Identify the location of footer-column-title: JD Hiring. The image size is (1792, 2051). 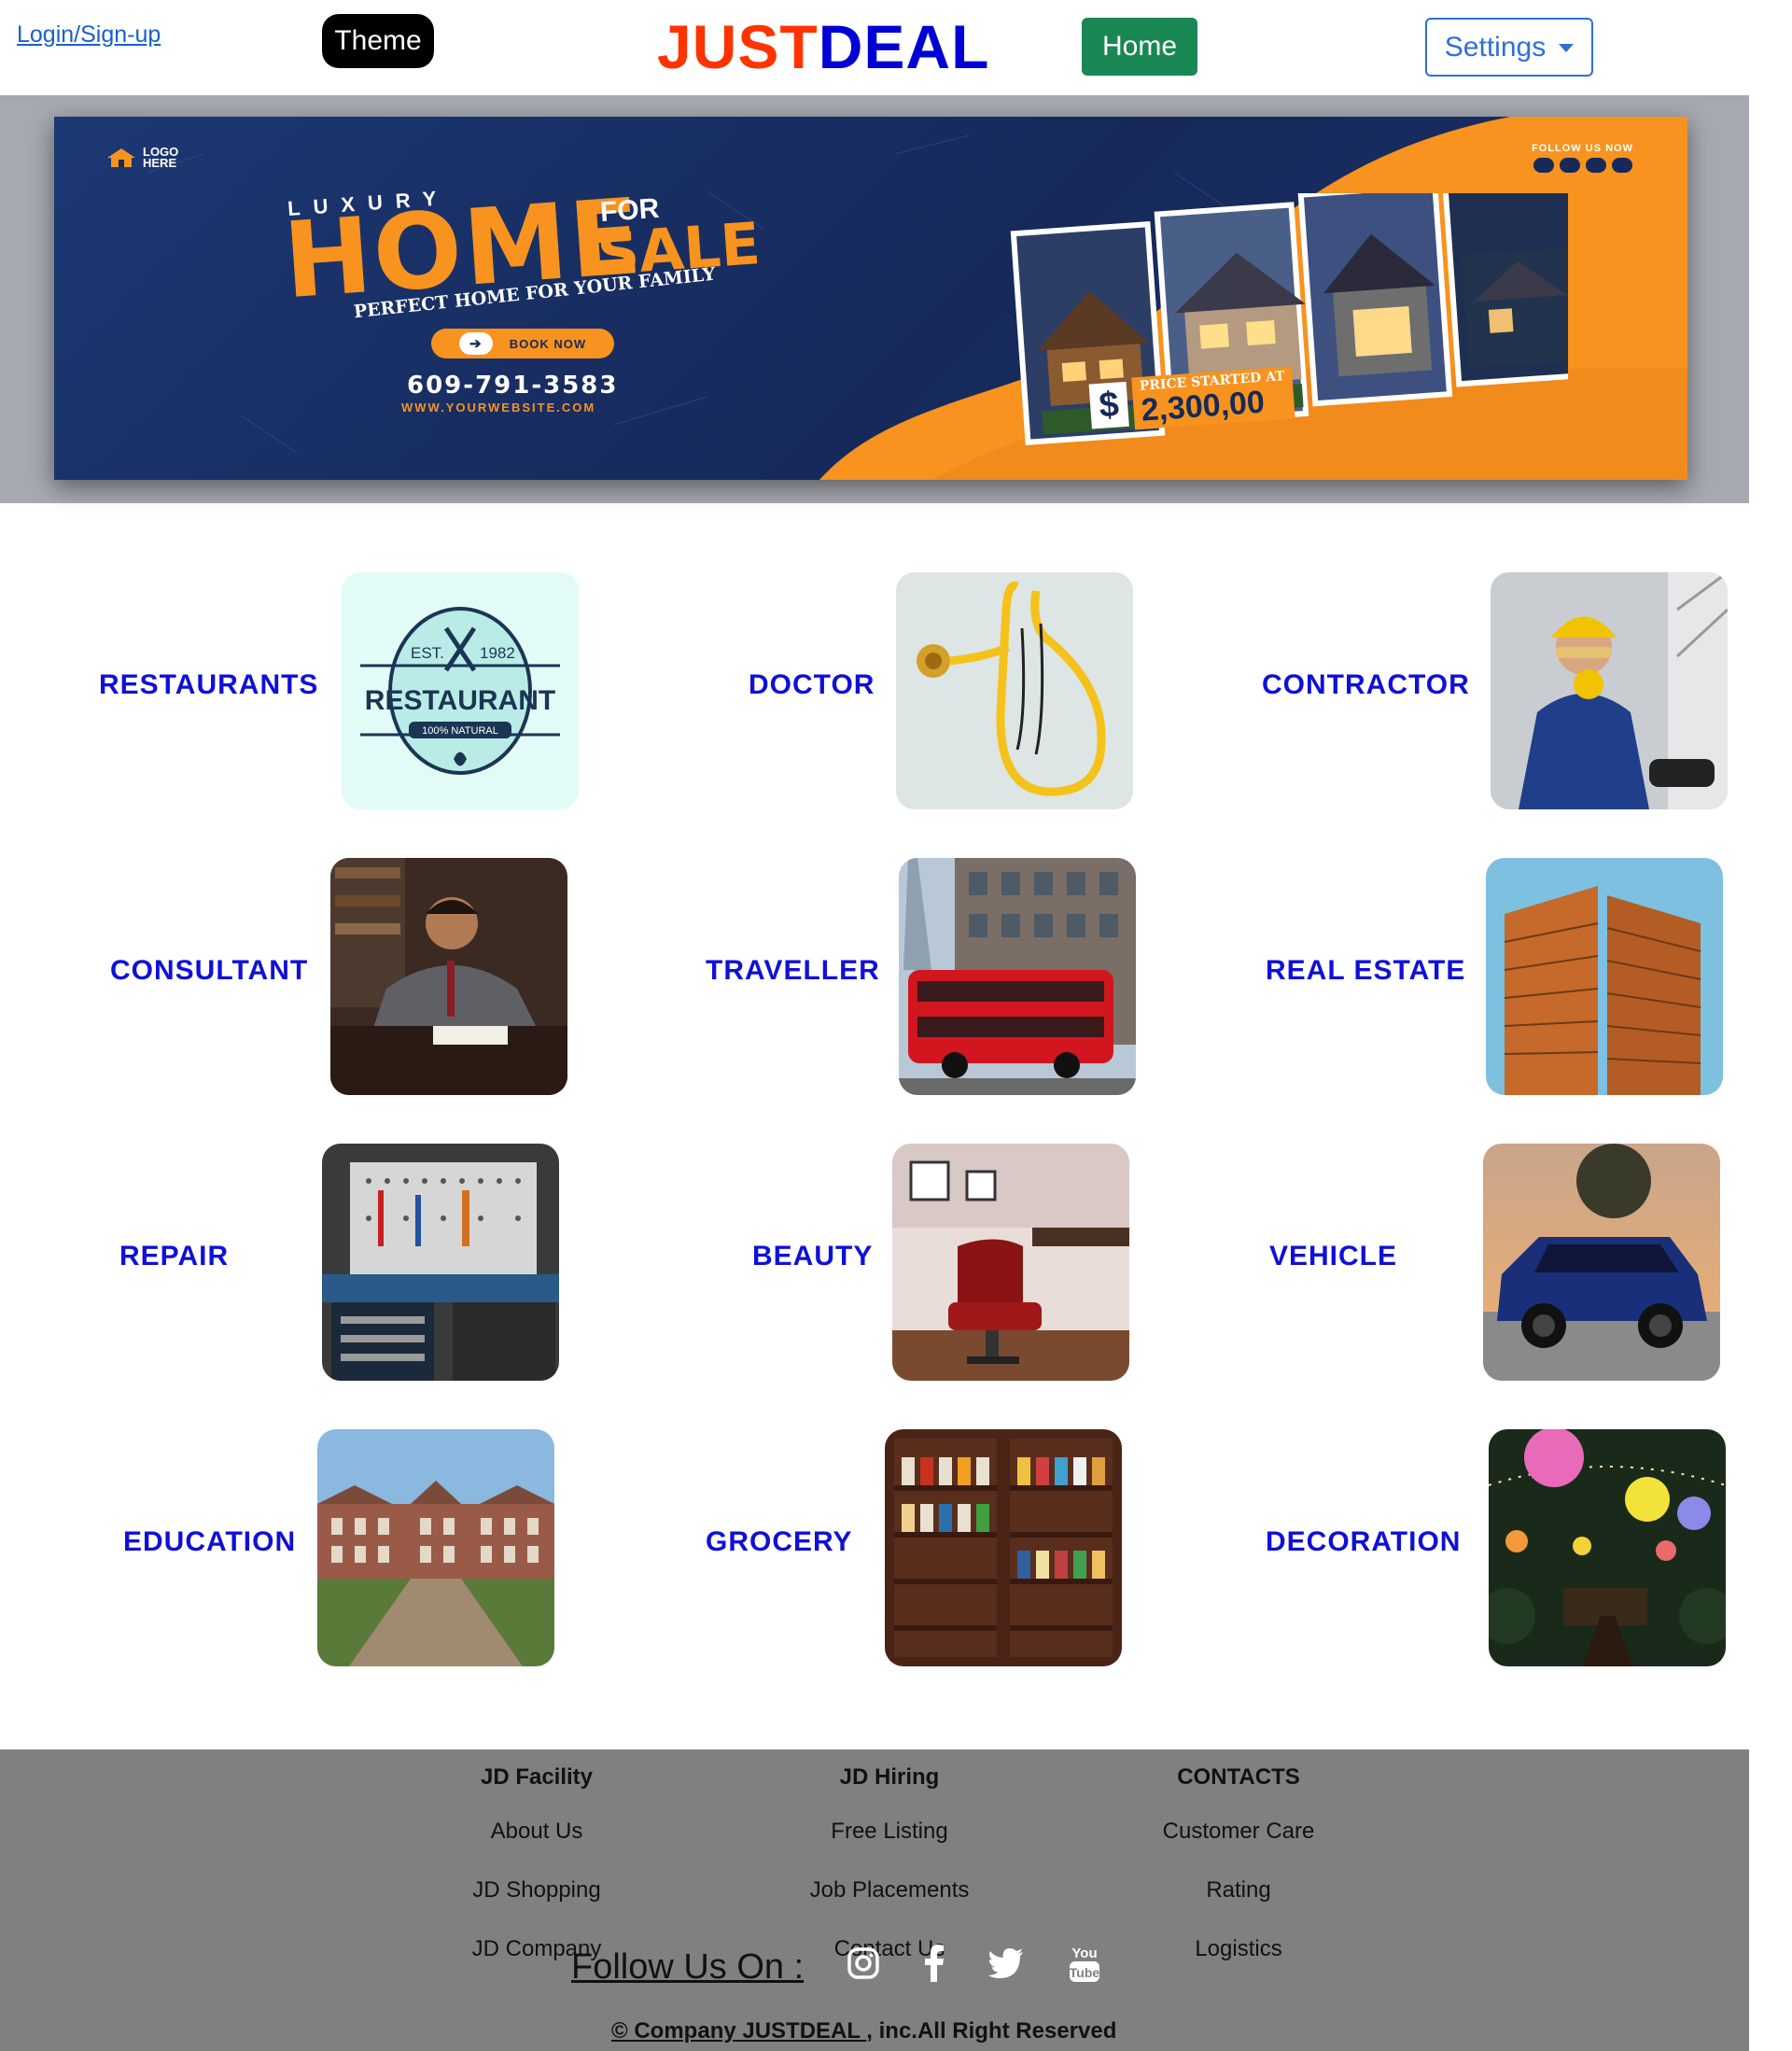
(889, 1777).